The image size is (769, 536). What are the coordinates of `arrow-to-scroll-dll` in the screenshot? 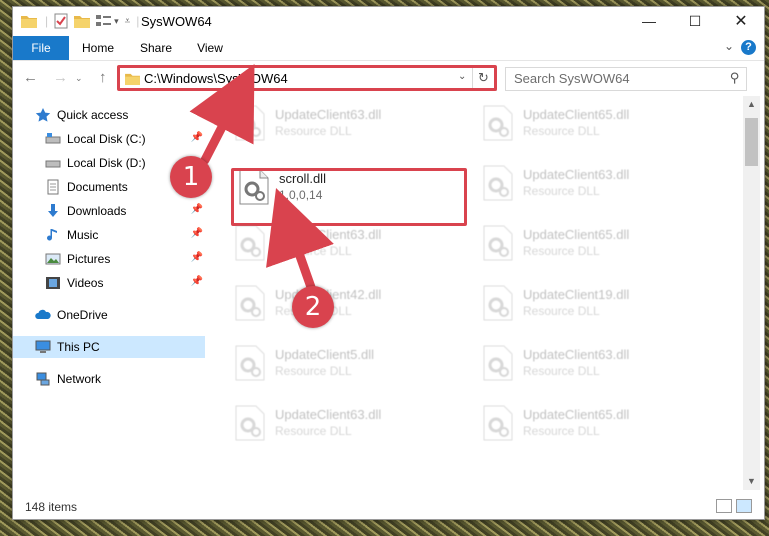 It's located at (300, 241).